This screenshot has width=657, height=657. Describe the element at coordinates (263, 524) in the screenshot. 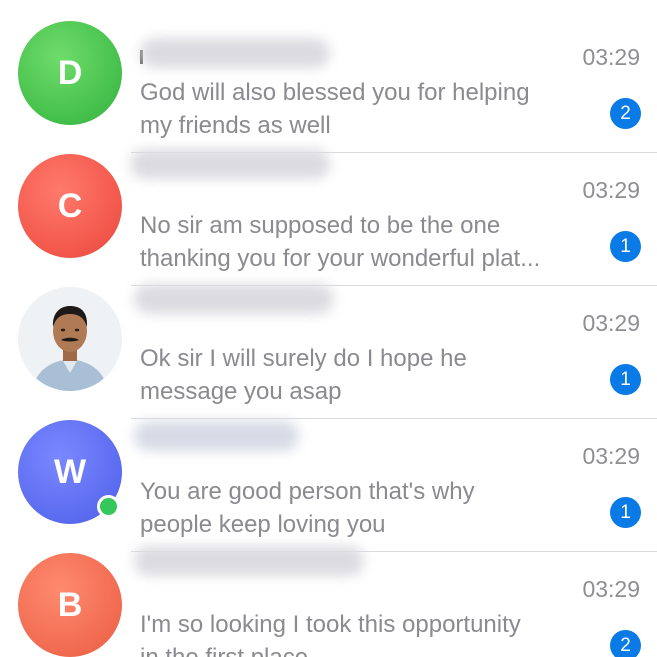

I see `message-preview-line: people keep loving you` at that location.